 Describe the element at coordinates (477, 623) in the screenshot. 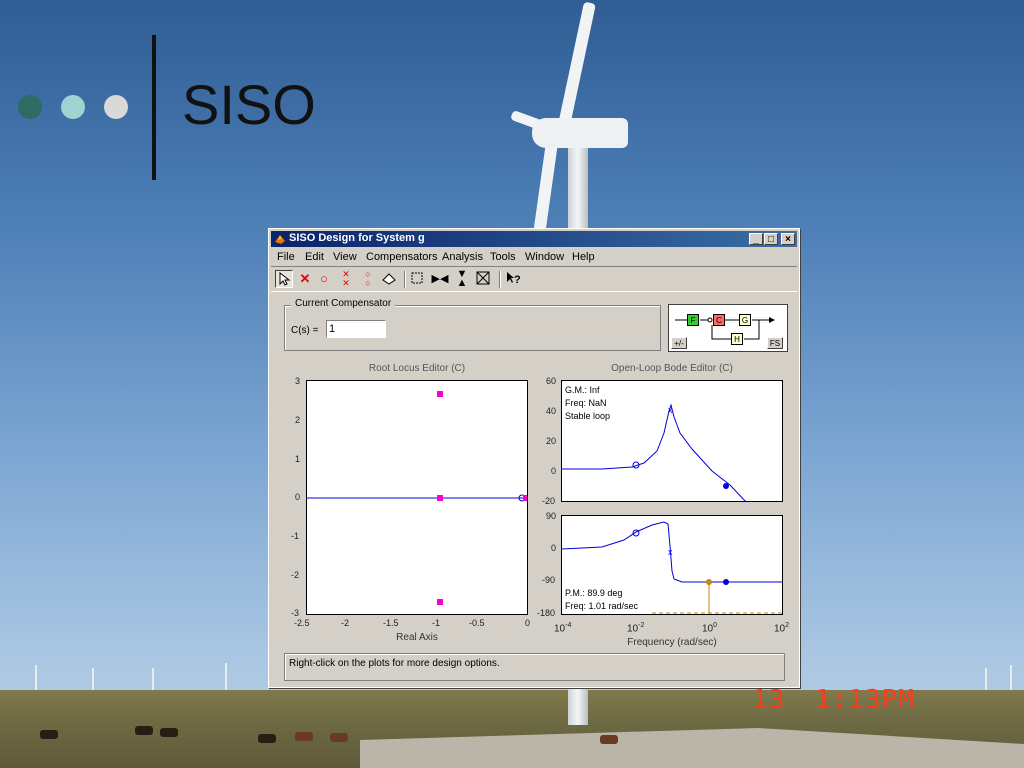

I see `rl-xtick: -0.5` at that location.